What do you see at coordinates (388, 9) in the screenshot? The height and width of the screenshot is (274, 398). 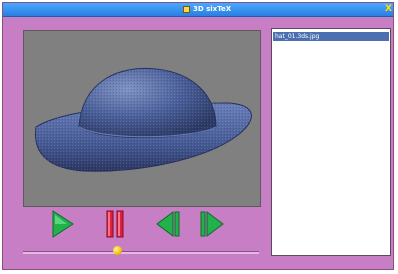 I see `close-icon: X` at bounding box center [388, 9].